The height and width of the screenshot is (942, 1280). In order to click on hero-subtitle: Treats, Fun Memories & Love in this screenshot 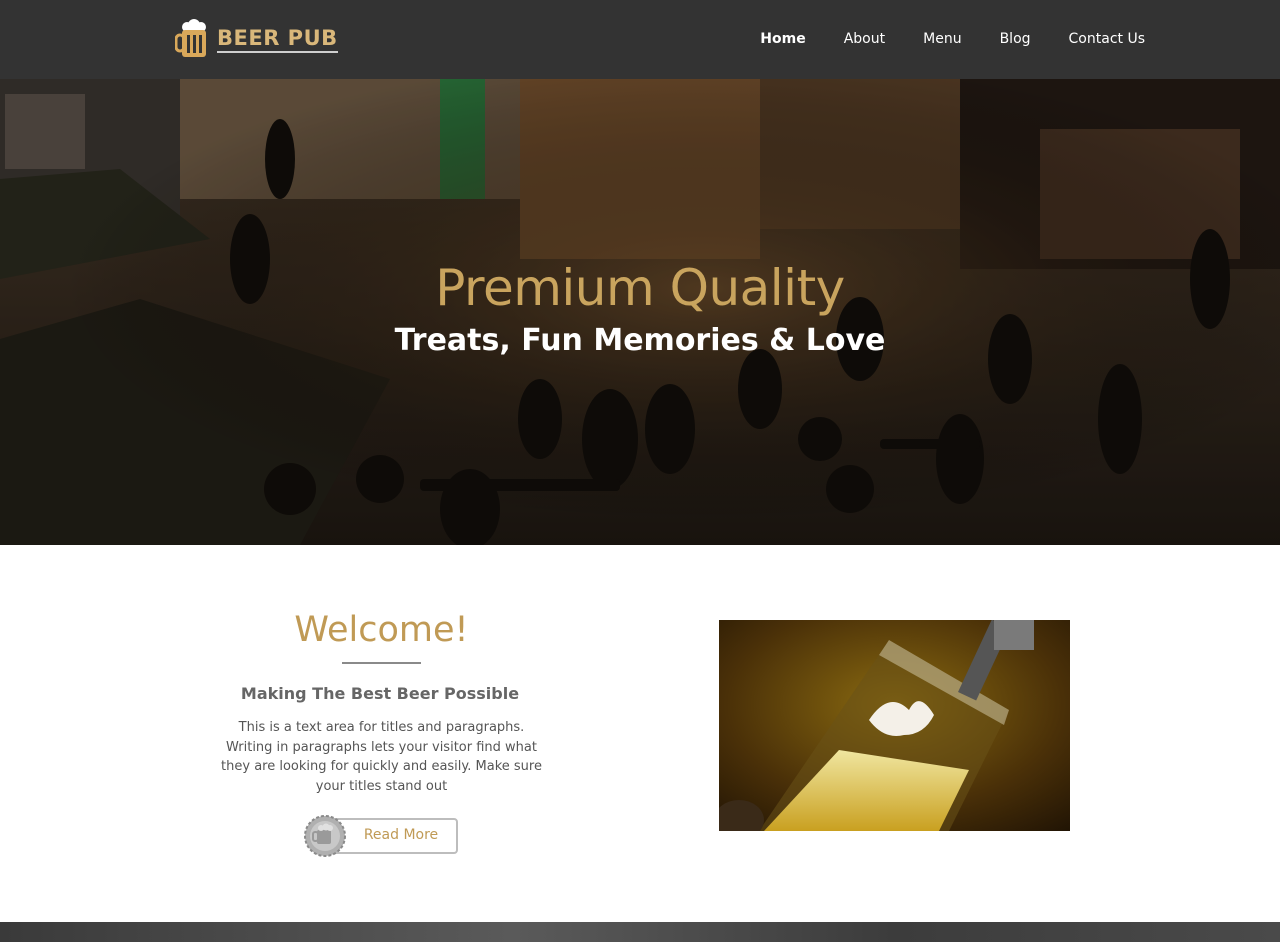, I will do `click(640, 340)`.